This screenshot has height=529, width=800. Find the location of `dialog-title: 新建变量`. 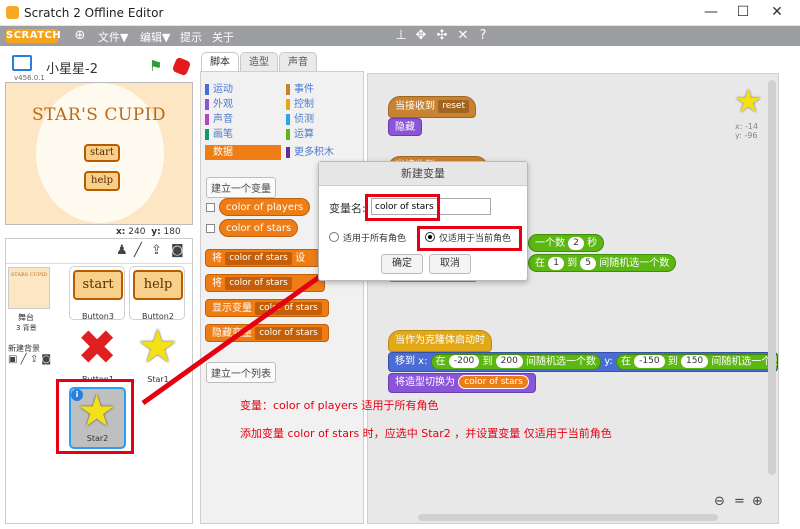

dialog-title: 新建变量 is located at coordinates (423, 174).